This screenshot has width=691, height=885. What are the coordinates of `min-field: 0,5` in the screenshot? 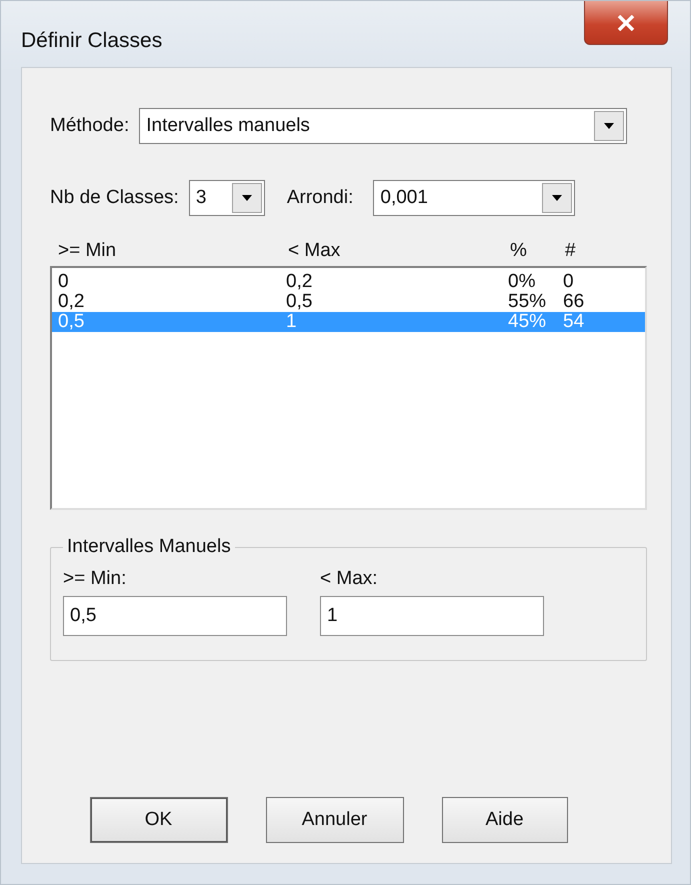 It's located at (175, 616).